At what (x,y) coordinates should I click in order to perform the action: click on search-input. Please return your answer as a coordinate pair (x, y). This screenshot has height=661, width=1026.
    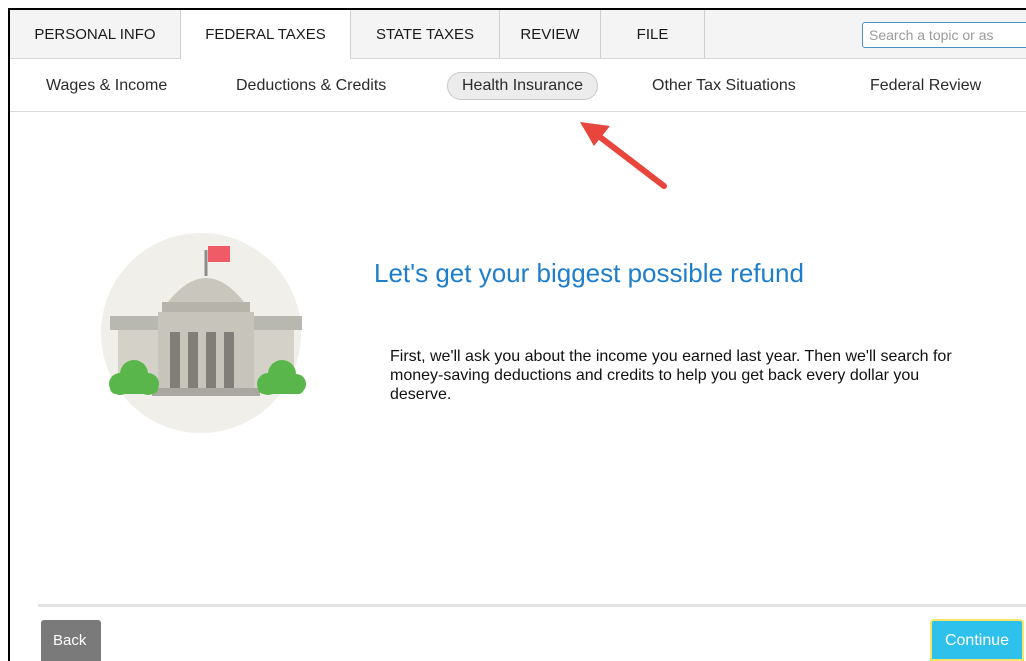
    Looking at the image, I should click on (944, 35).